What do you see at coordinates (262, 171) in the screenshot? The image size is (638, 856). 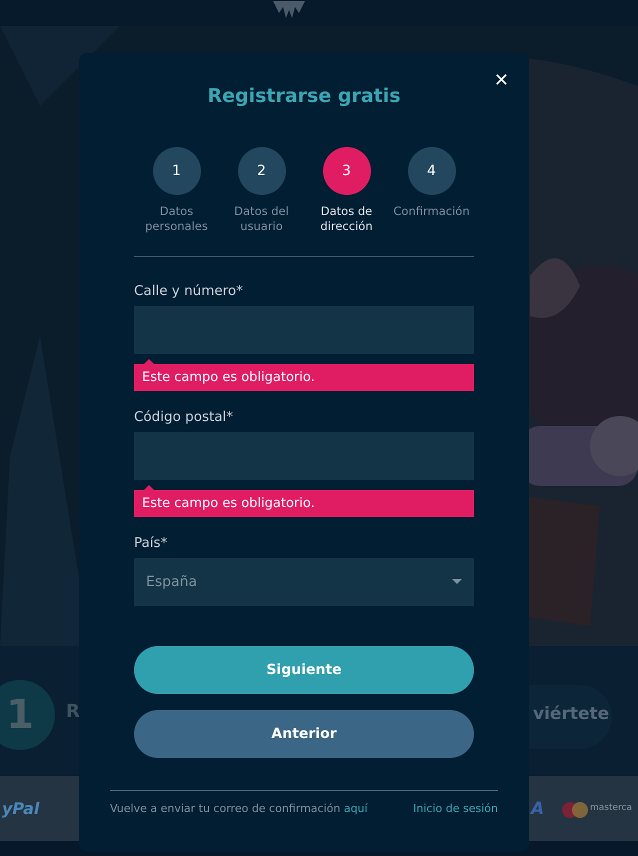 I see `step-number: 2` at bounding box center [262, 171].